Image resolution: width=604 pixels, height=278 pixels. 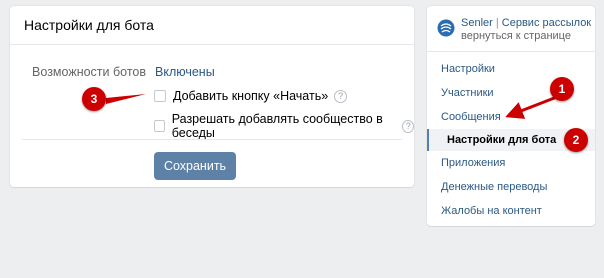 What do you see at coordinates (212, 25) in the screenshot?
I see `card-header: Настройки для бота` at bounding box center [212, 25].